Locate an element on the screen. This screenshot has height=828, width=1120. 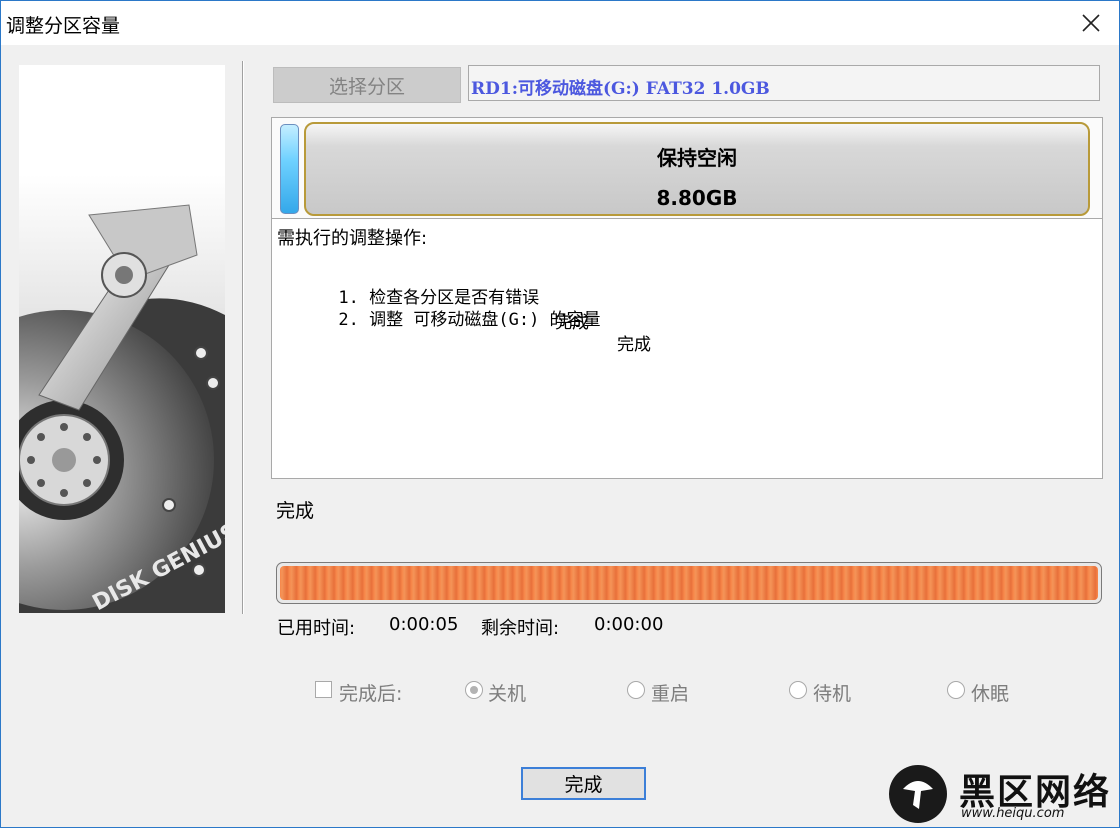
progress-fill is located at coordinates (689, 583).